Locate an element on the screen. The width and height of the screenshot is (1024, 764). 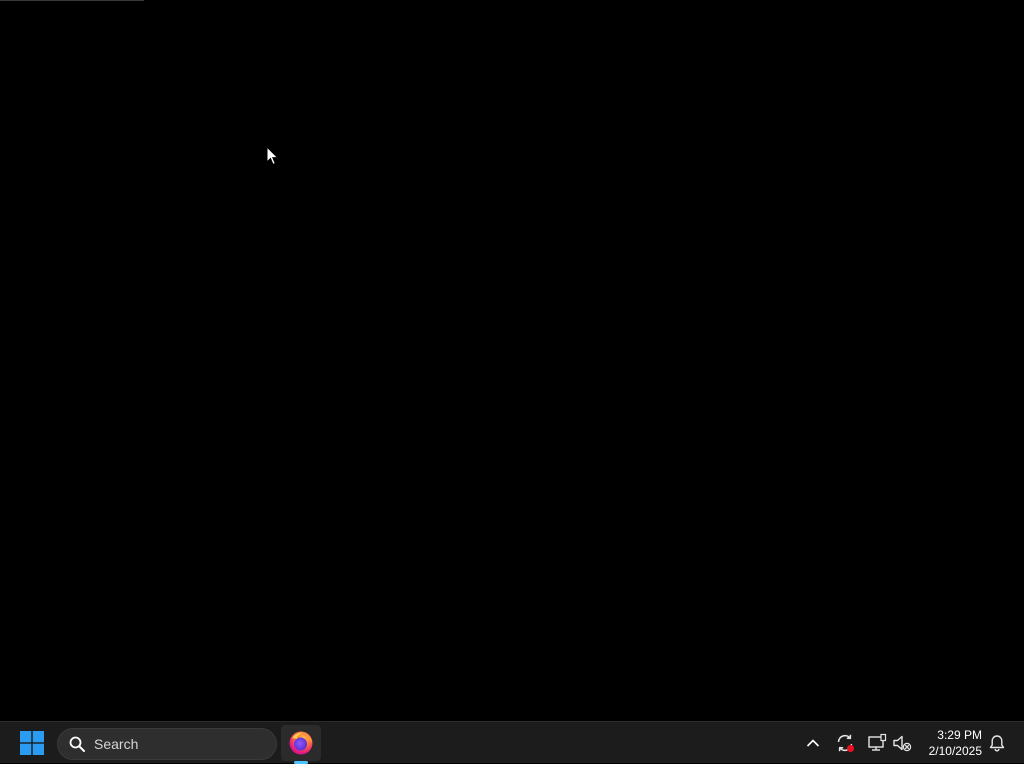
tray-sync-button is located at coordinates (845, 743).